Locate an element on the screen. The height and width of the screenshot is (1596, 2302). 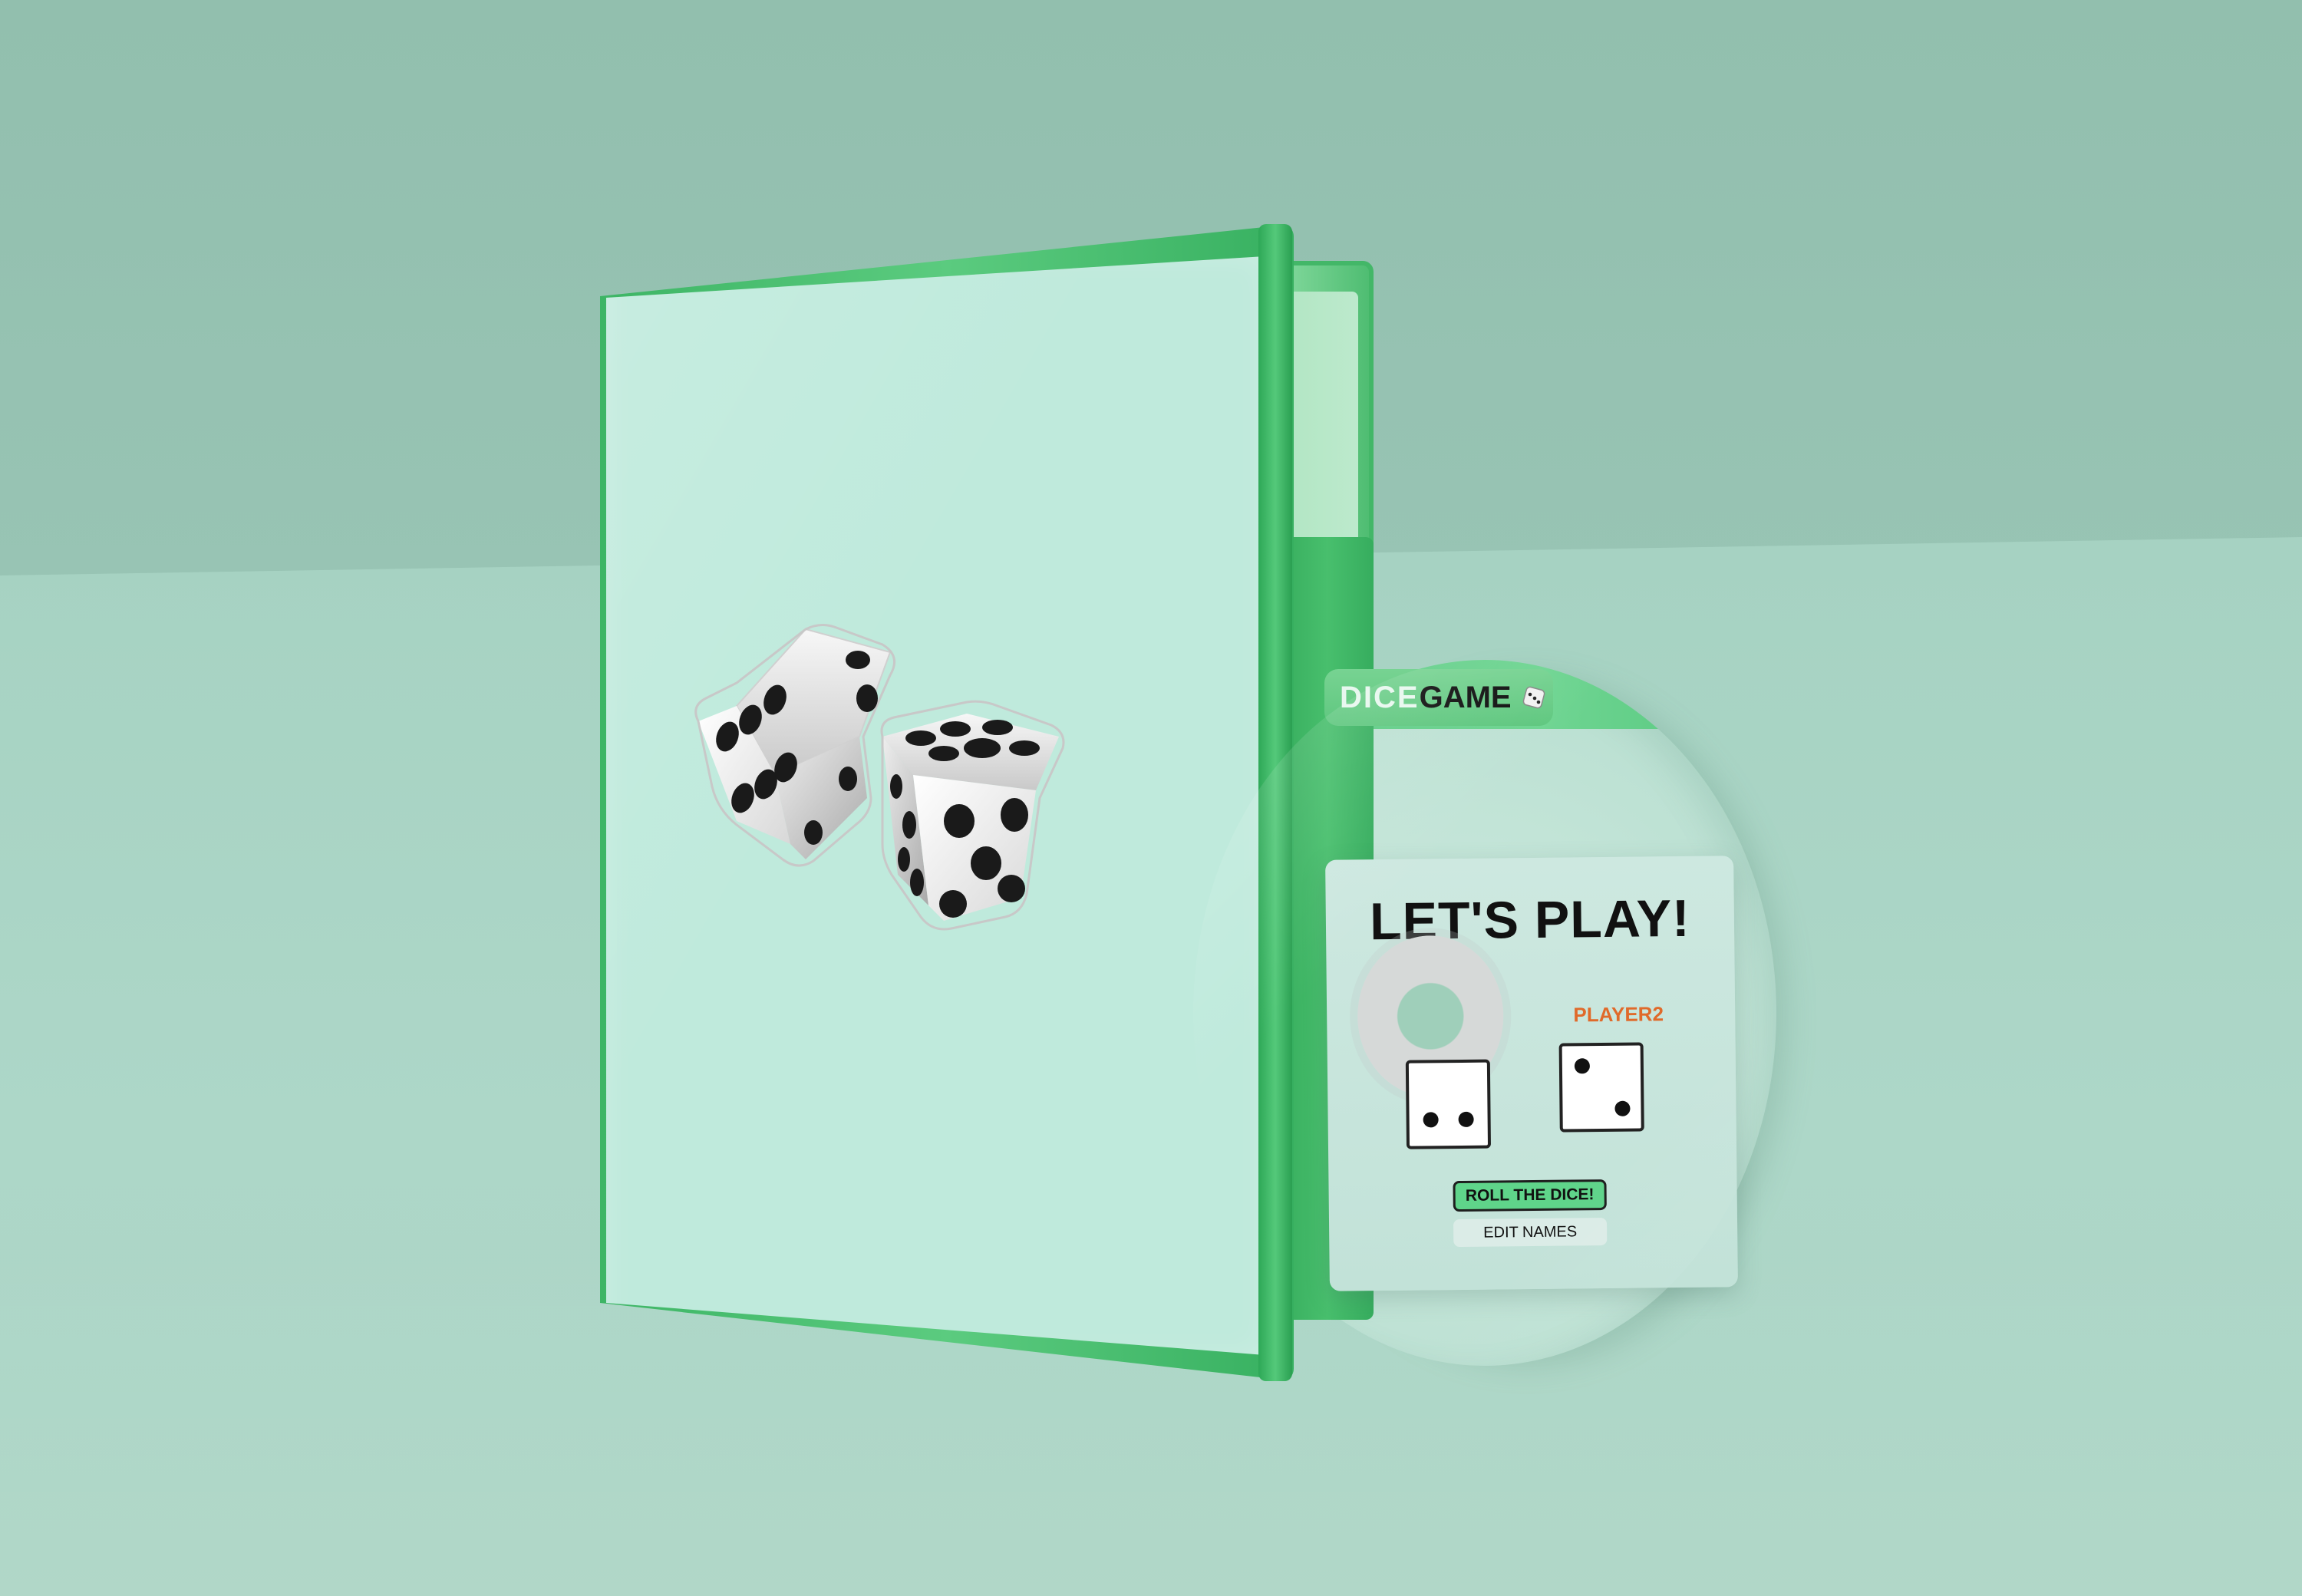
page-title: LET'S PLAY! is located at coordinates (1530, 920).